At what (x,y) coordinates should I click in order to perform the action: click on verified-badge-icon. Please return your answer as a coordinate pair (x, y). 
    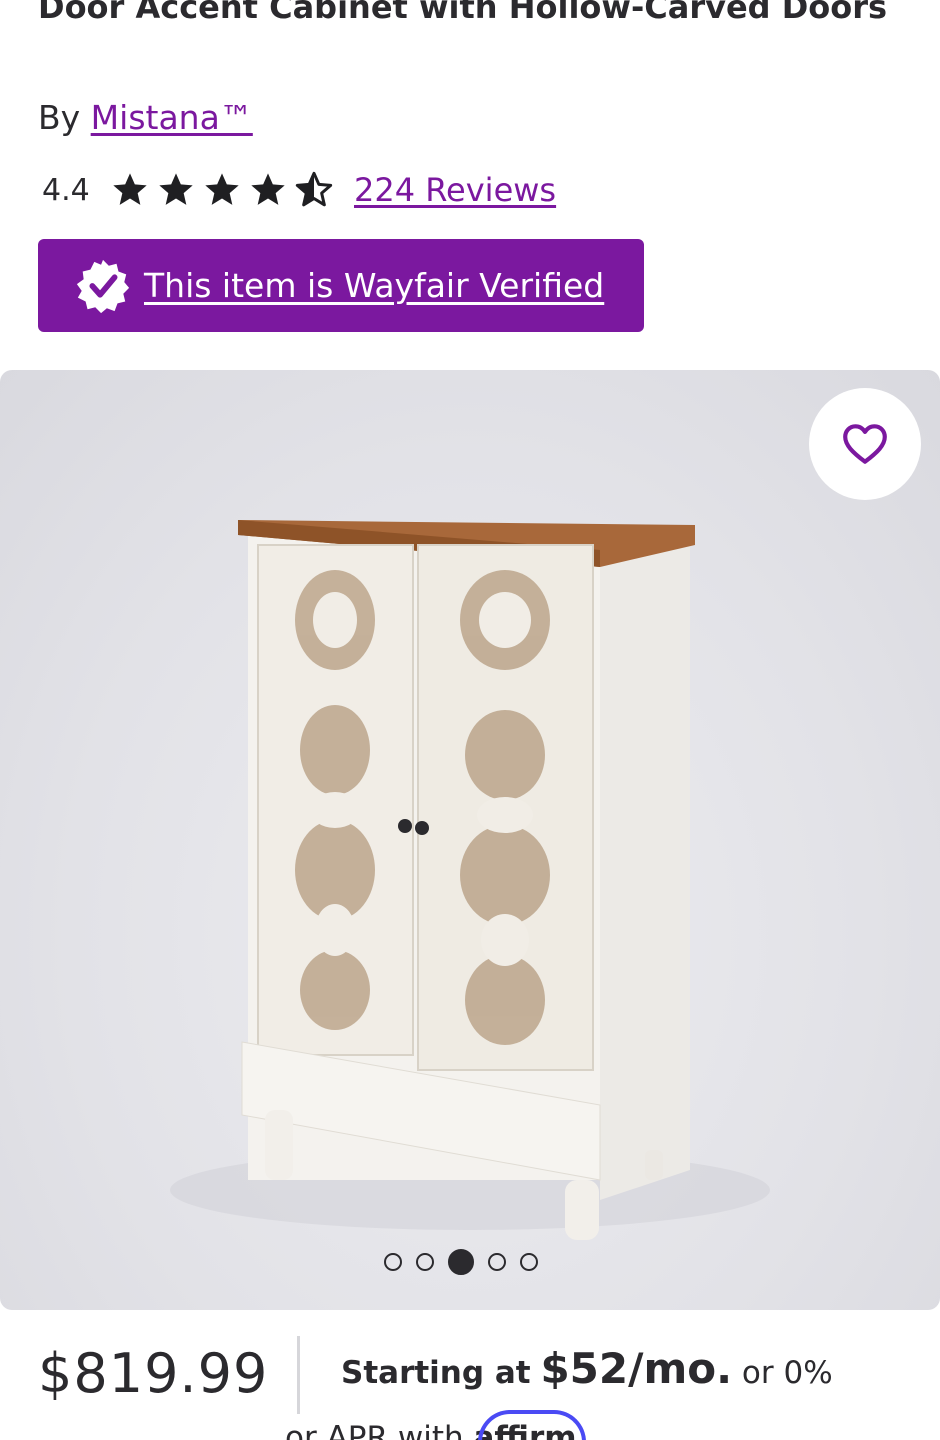
    Looking at the image, I should click on (103, 286).